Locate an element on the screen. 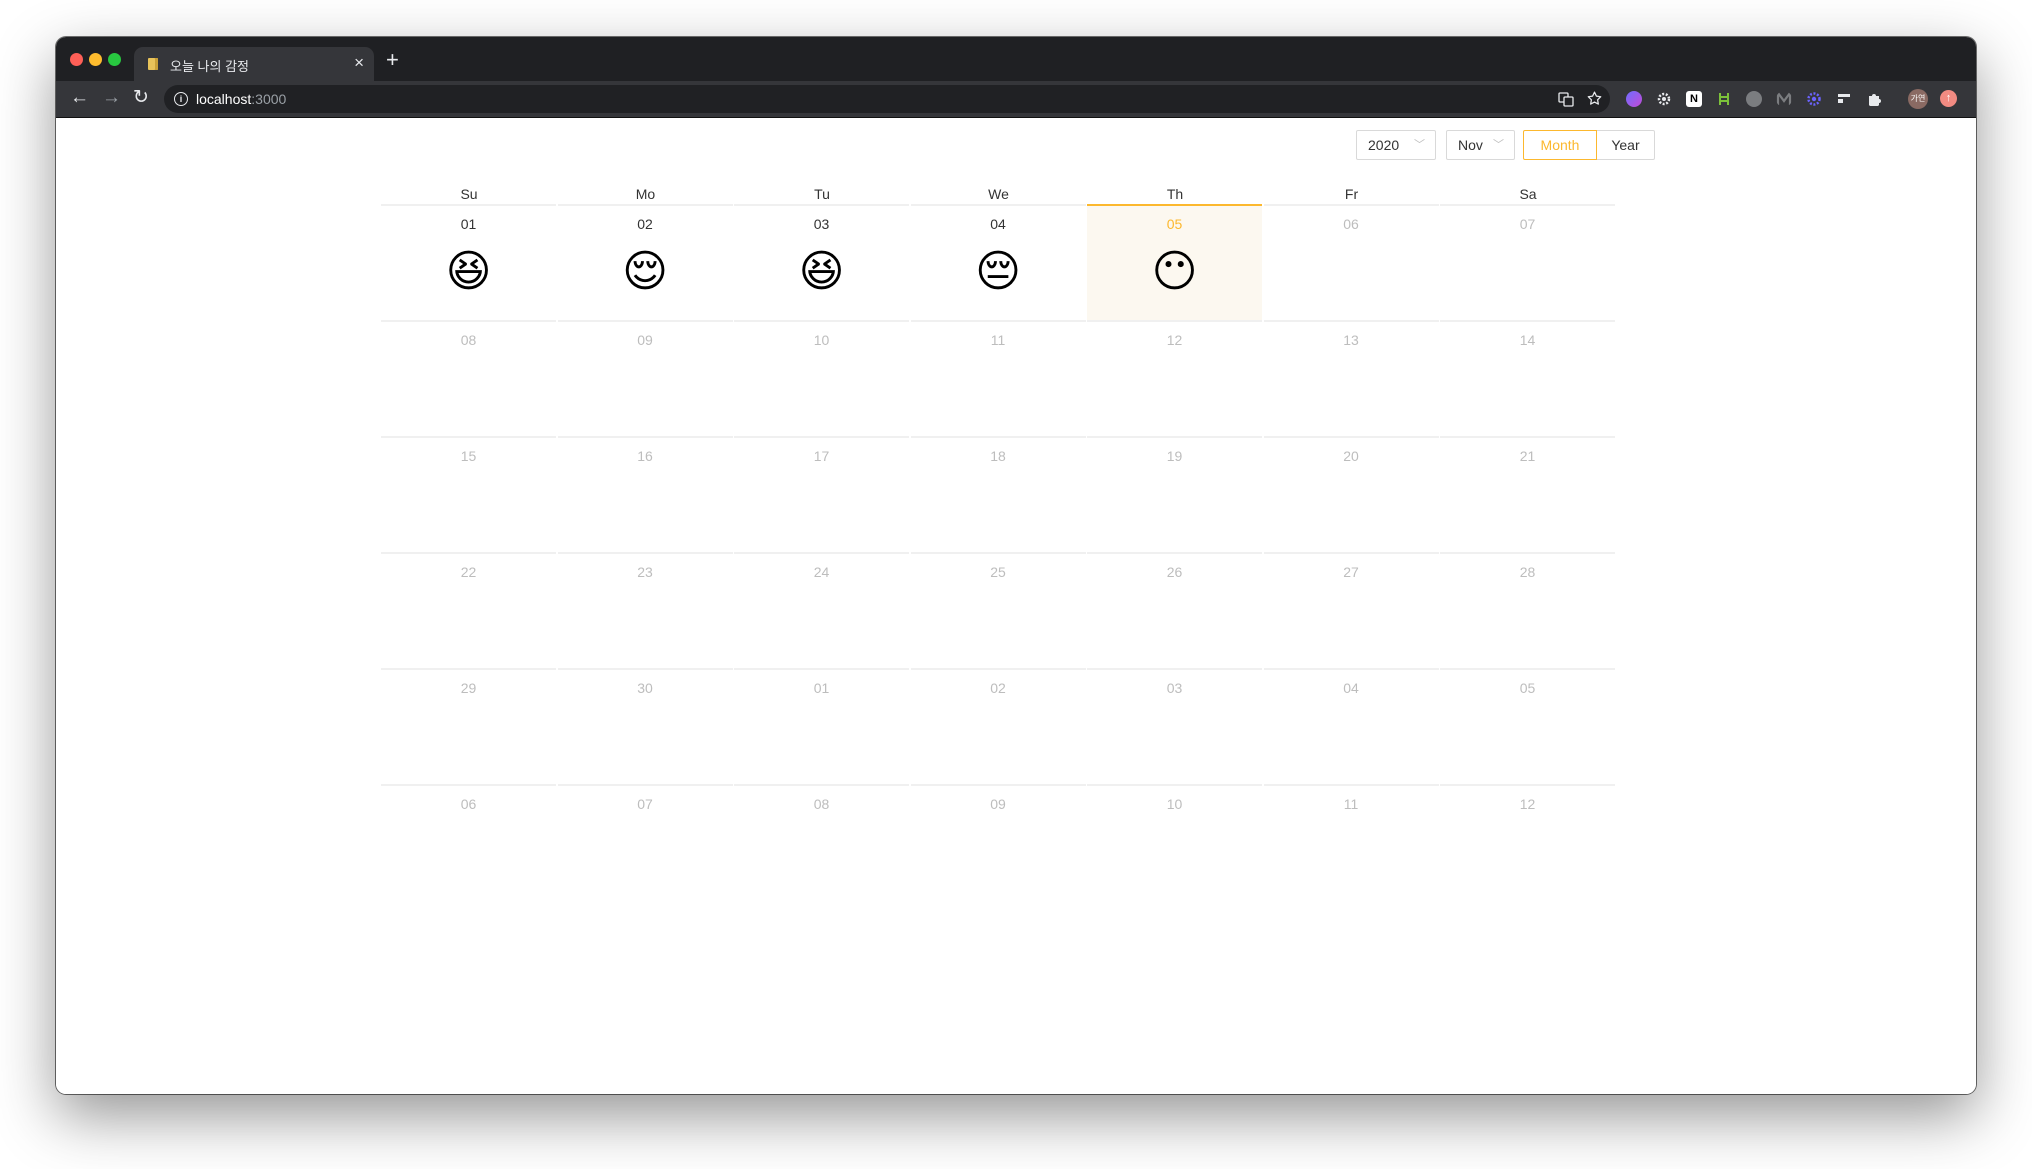  calendar-week-row: 01 😆 02 😌 03 😆 04 😔 05 😶 06 07 is located at coordinates (1016, 262).